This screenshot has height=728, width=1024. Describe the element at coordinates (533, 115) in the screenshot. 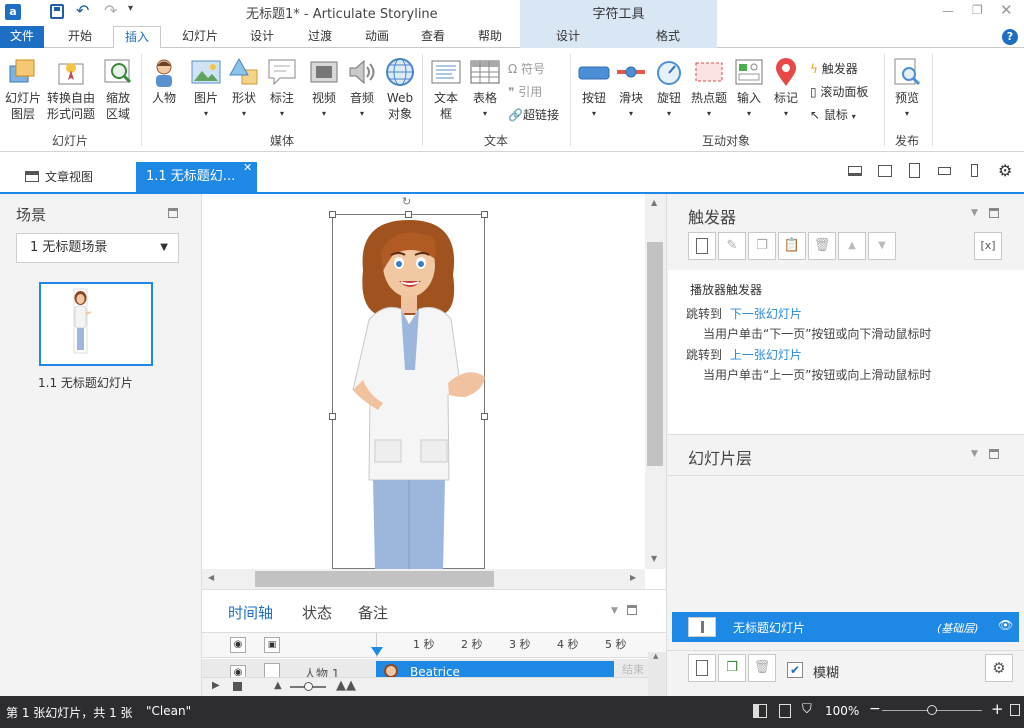

I see `hyperlink-button: 🔗超链接` at that location.